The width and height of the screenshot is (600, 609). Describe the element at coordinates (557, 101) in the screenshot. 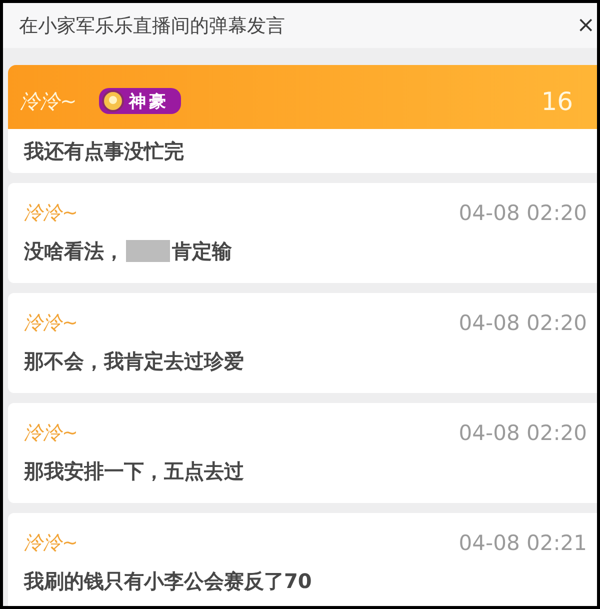

I see `message-count: 16` at that location.